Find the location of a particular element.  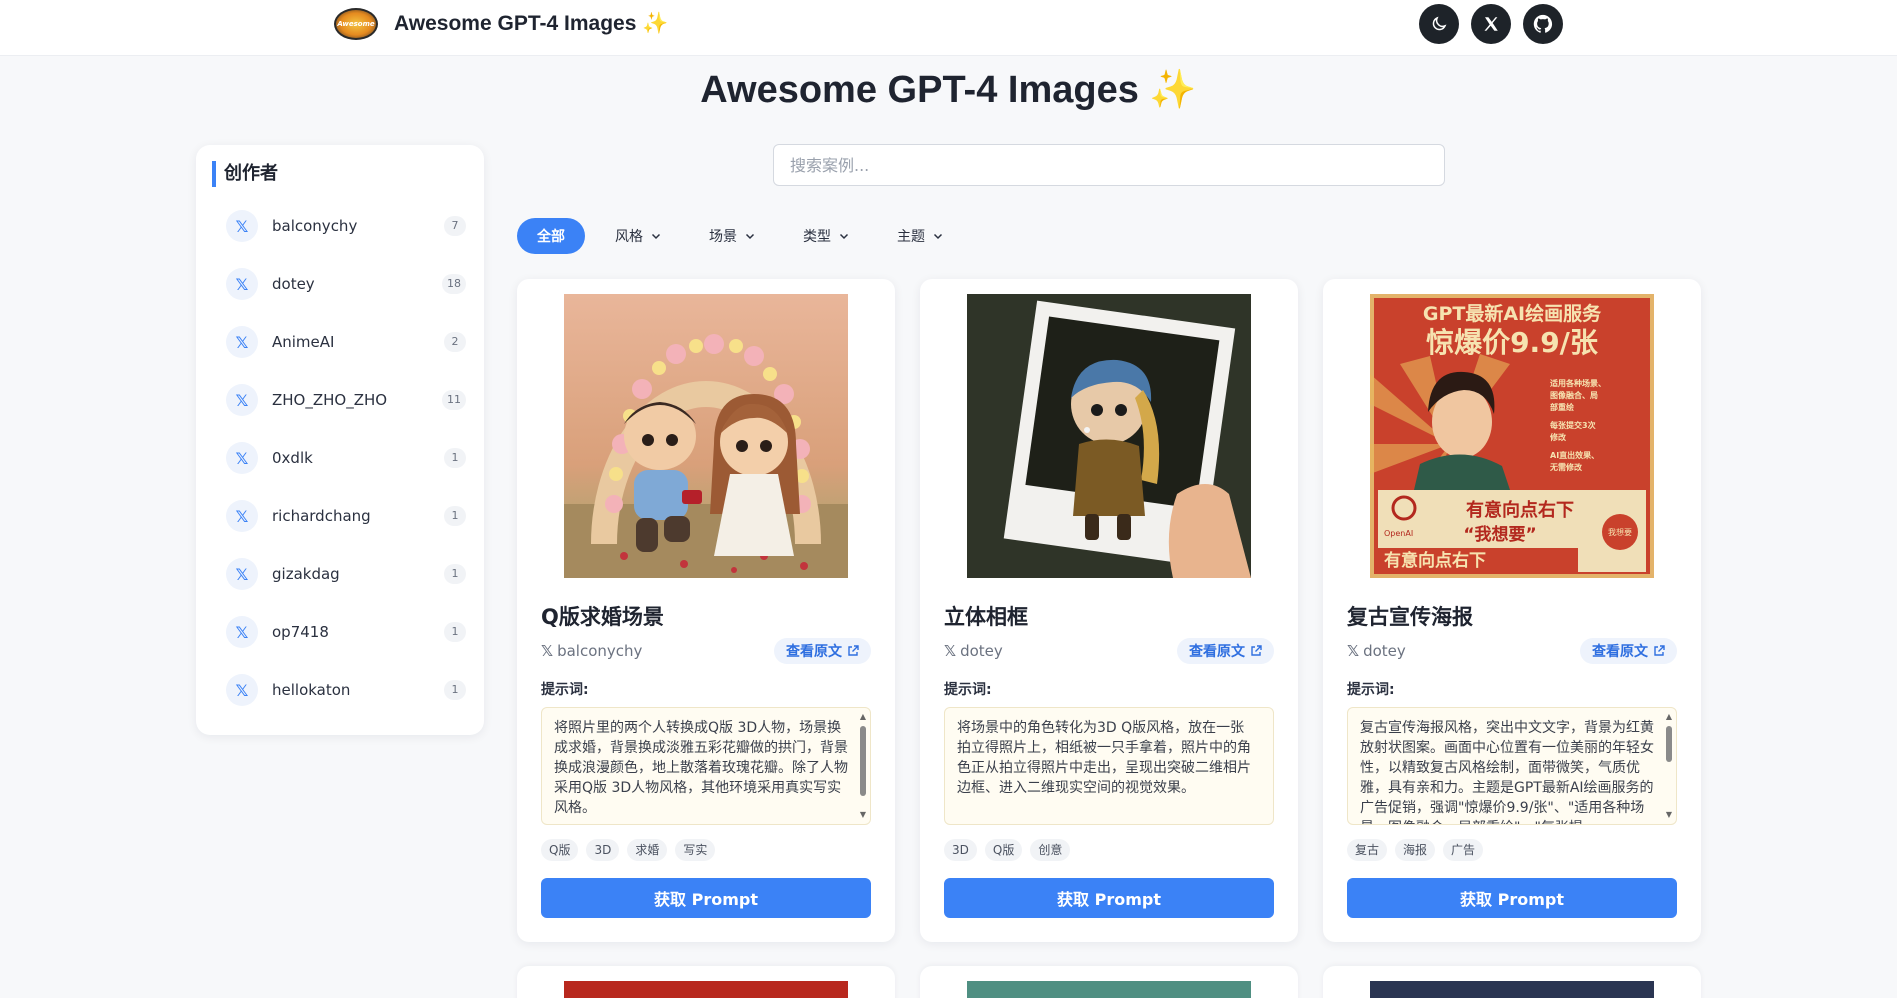

creator-item: 𝕏 balconychy 7 is located at coordinates (346, 226).